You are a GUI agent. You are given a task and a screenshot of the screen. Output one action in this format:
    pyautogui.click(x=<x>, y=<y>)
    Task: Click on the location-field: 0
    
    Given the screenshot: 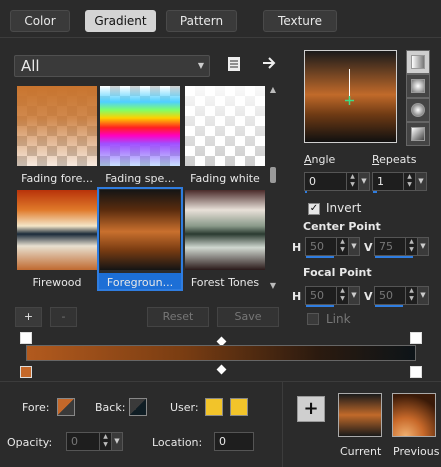 What is the action you would take?
    pyautogui.click(x=234, y=441)
    